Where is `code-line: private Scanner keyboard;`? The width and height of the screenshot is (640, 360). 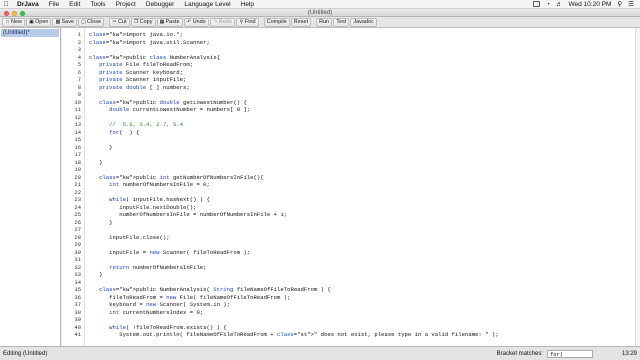 code-line: private Scanner keyboard; is located at coordinates (136, 73).